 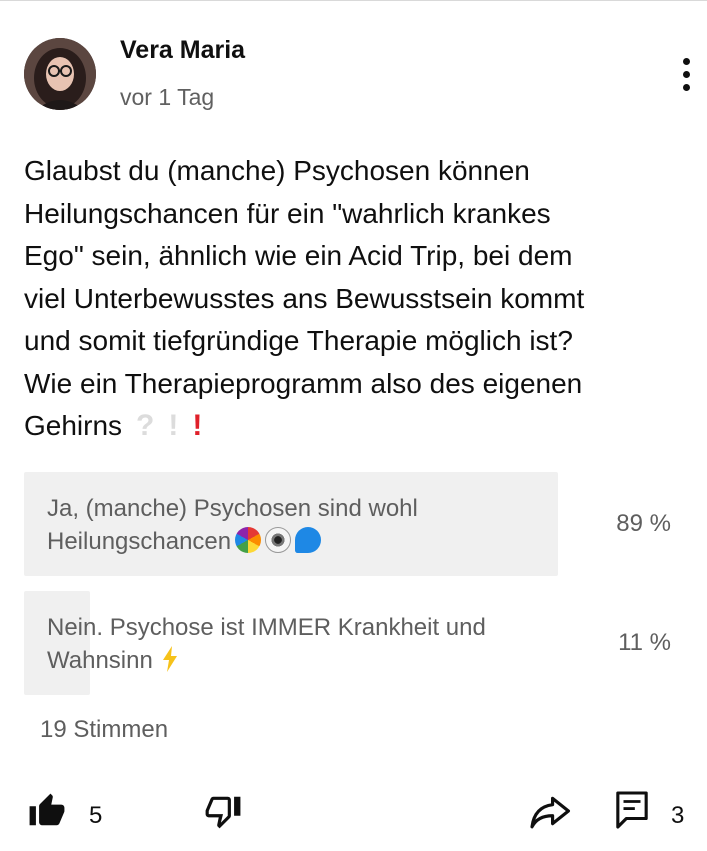 What do you see at coordinates (47, 811) in the screenshot?
I see `thumbs-up-icon` at bounding box center [47, 811].